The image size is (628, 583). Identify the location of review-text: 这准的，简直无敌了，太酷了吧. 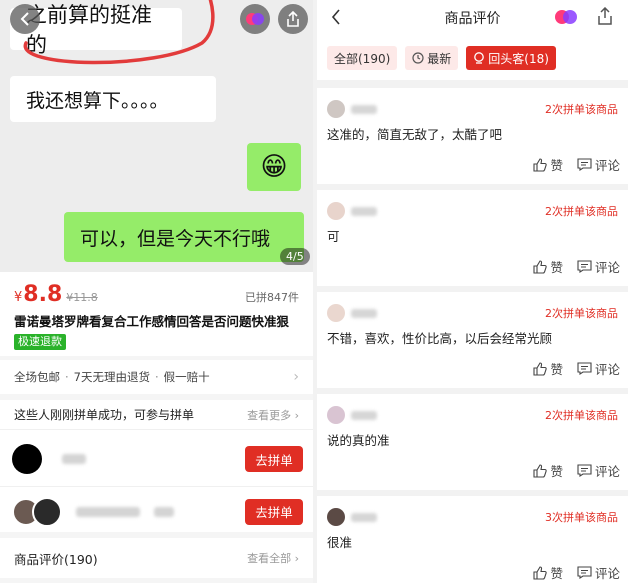
(415, 134).